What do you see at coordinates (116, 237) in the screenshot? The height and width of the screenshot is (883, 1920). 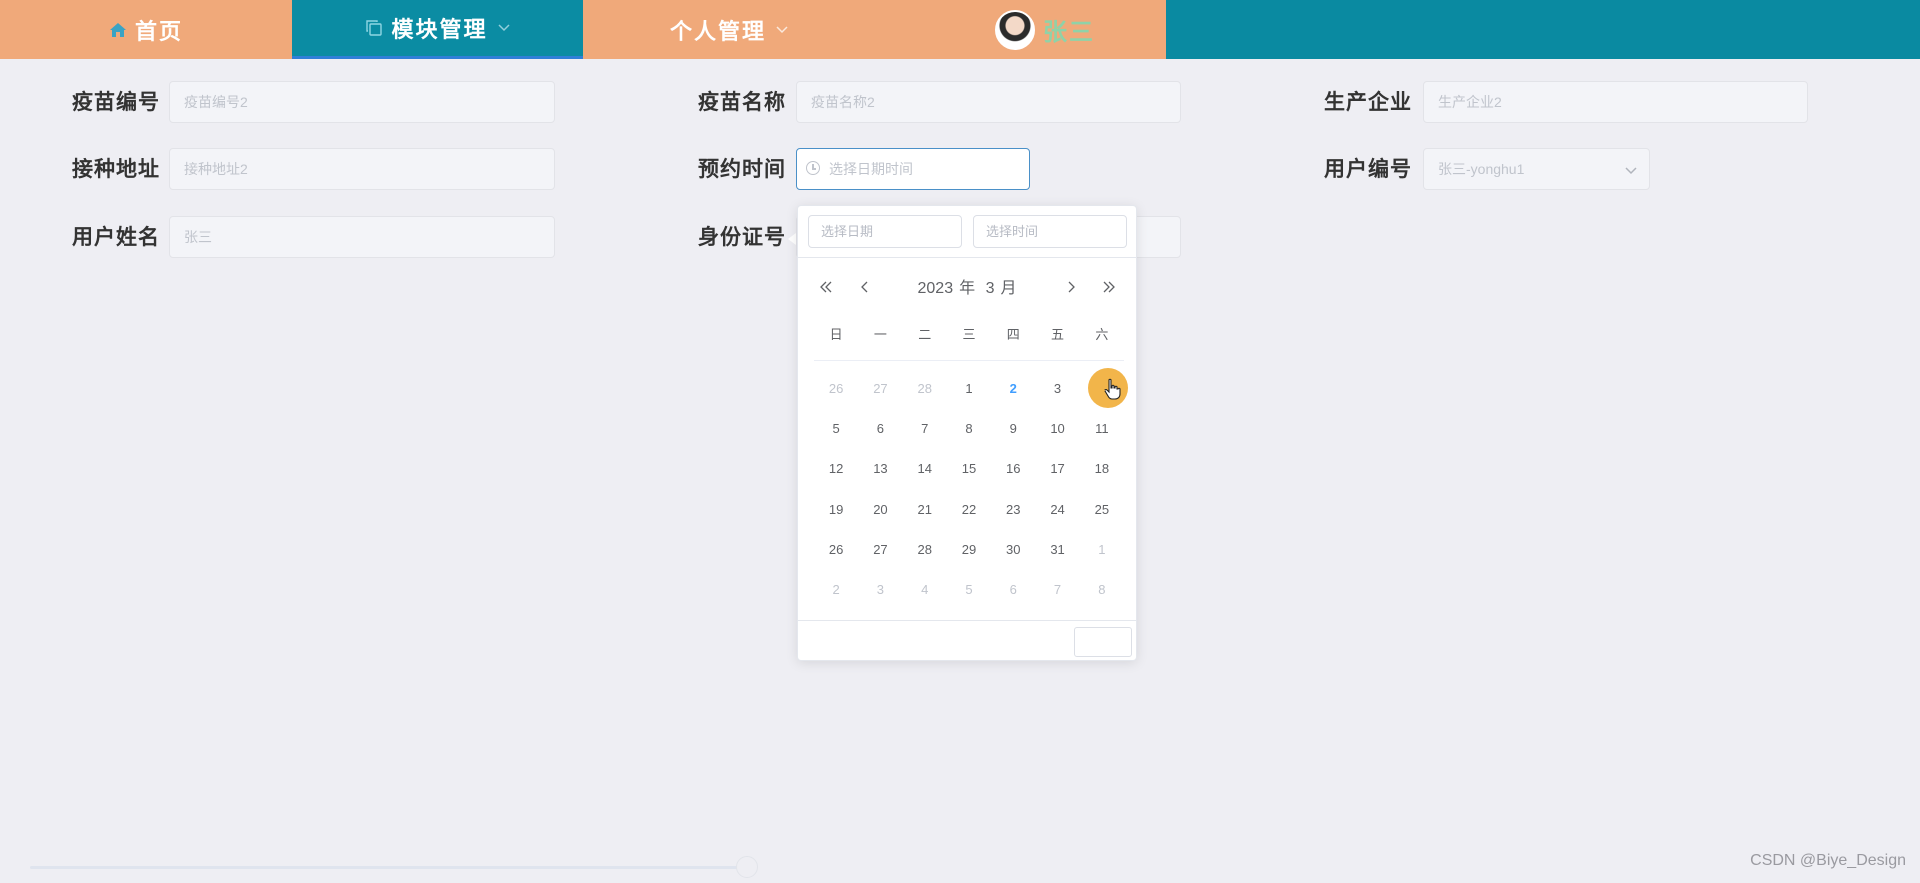 I see `user-name-label: 用户姓名` at bounding box center [116, 237].